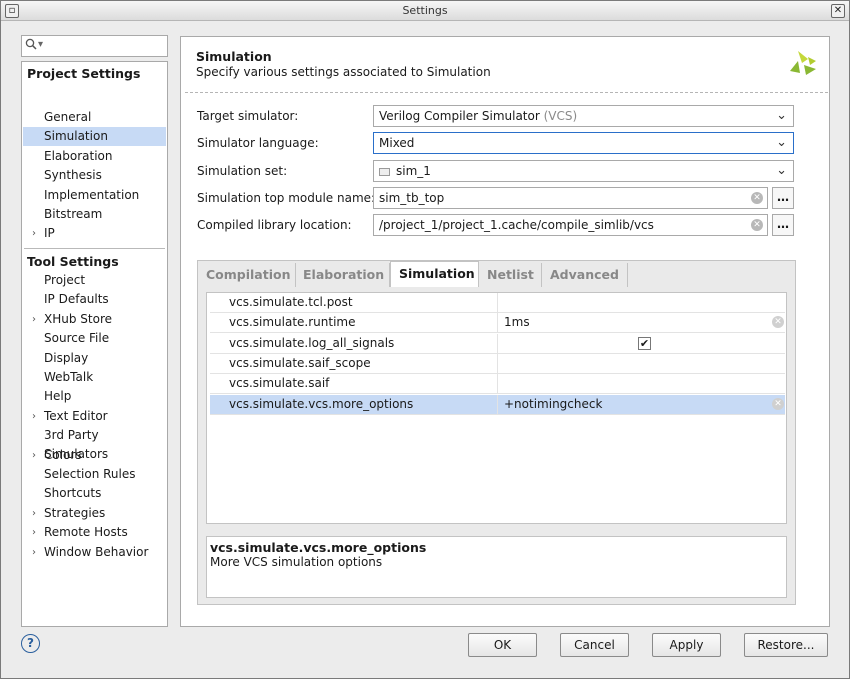 Image resolution: width=850 pixels, height=679 pixels. Describe the element at coordinates (342, 275) in the screenshot. I see `tab-elaboration: Elaboration` at that location.